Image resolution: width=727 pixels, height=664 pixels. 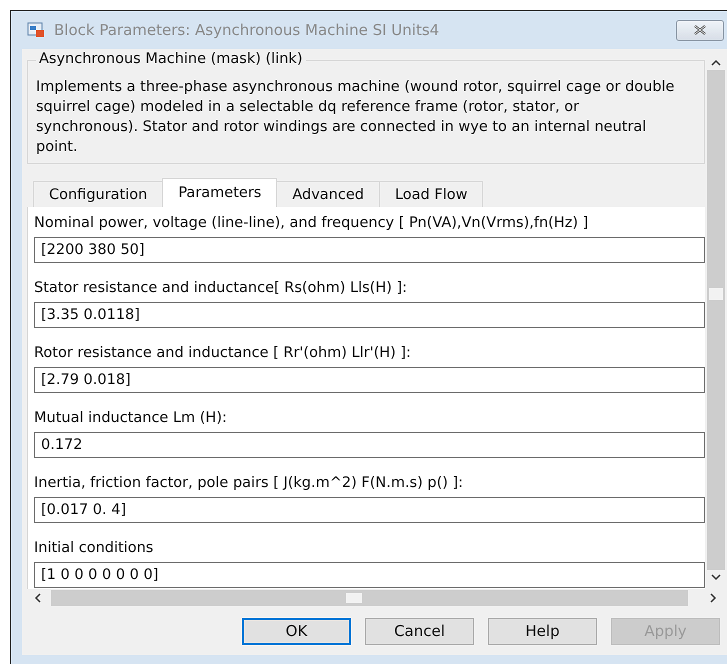 What do you see at coordinates (98, 194) in the screenshot?
I see `tab: Configuration` at bounding box center [98, 194].